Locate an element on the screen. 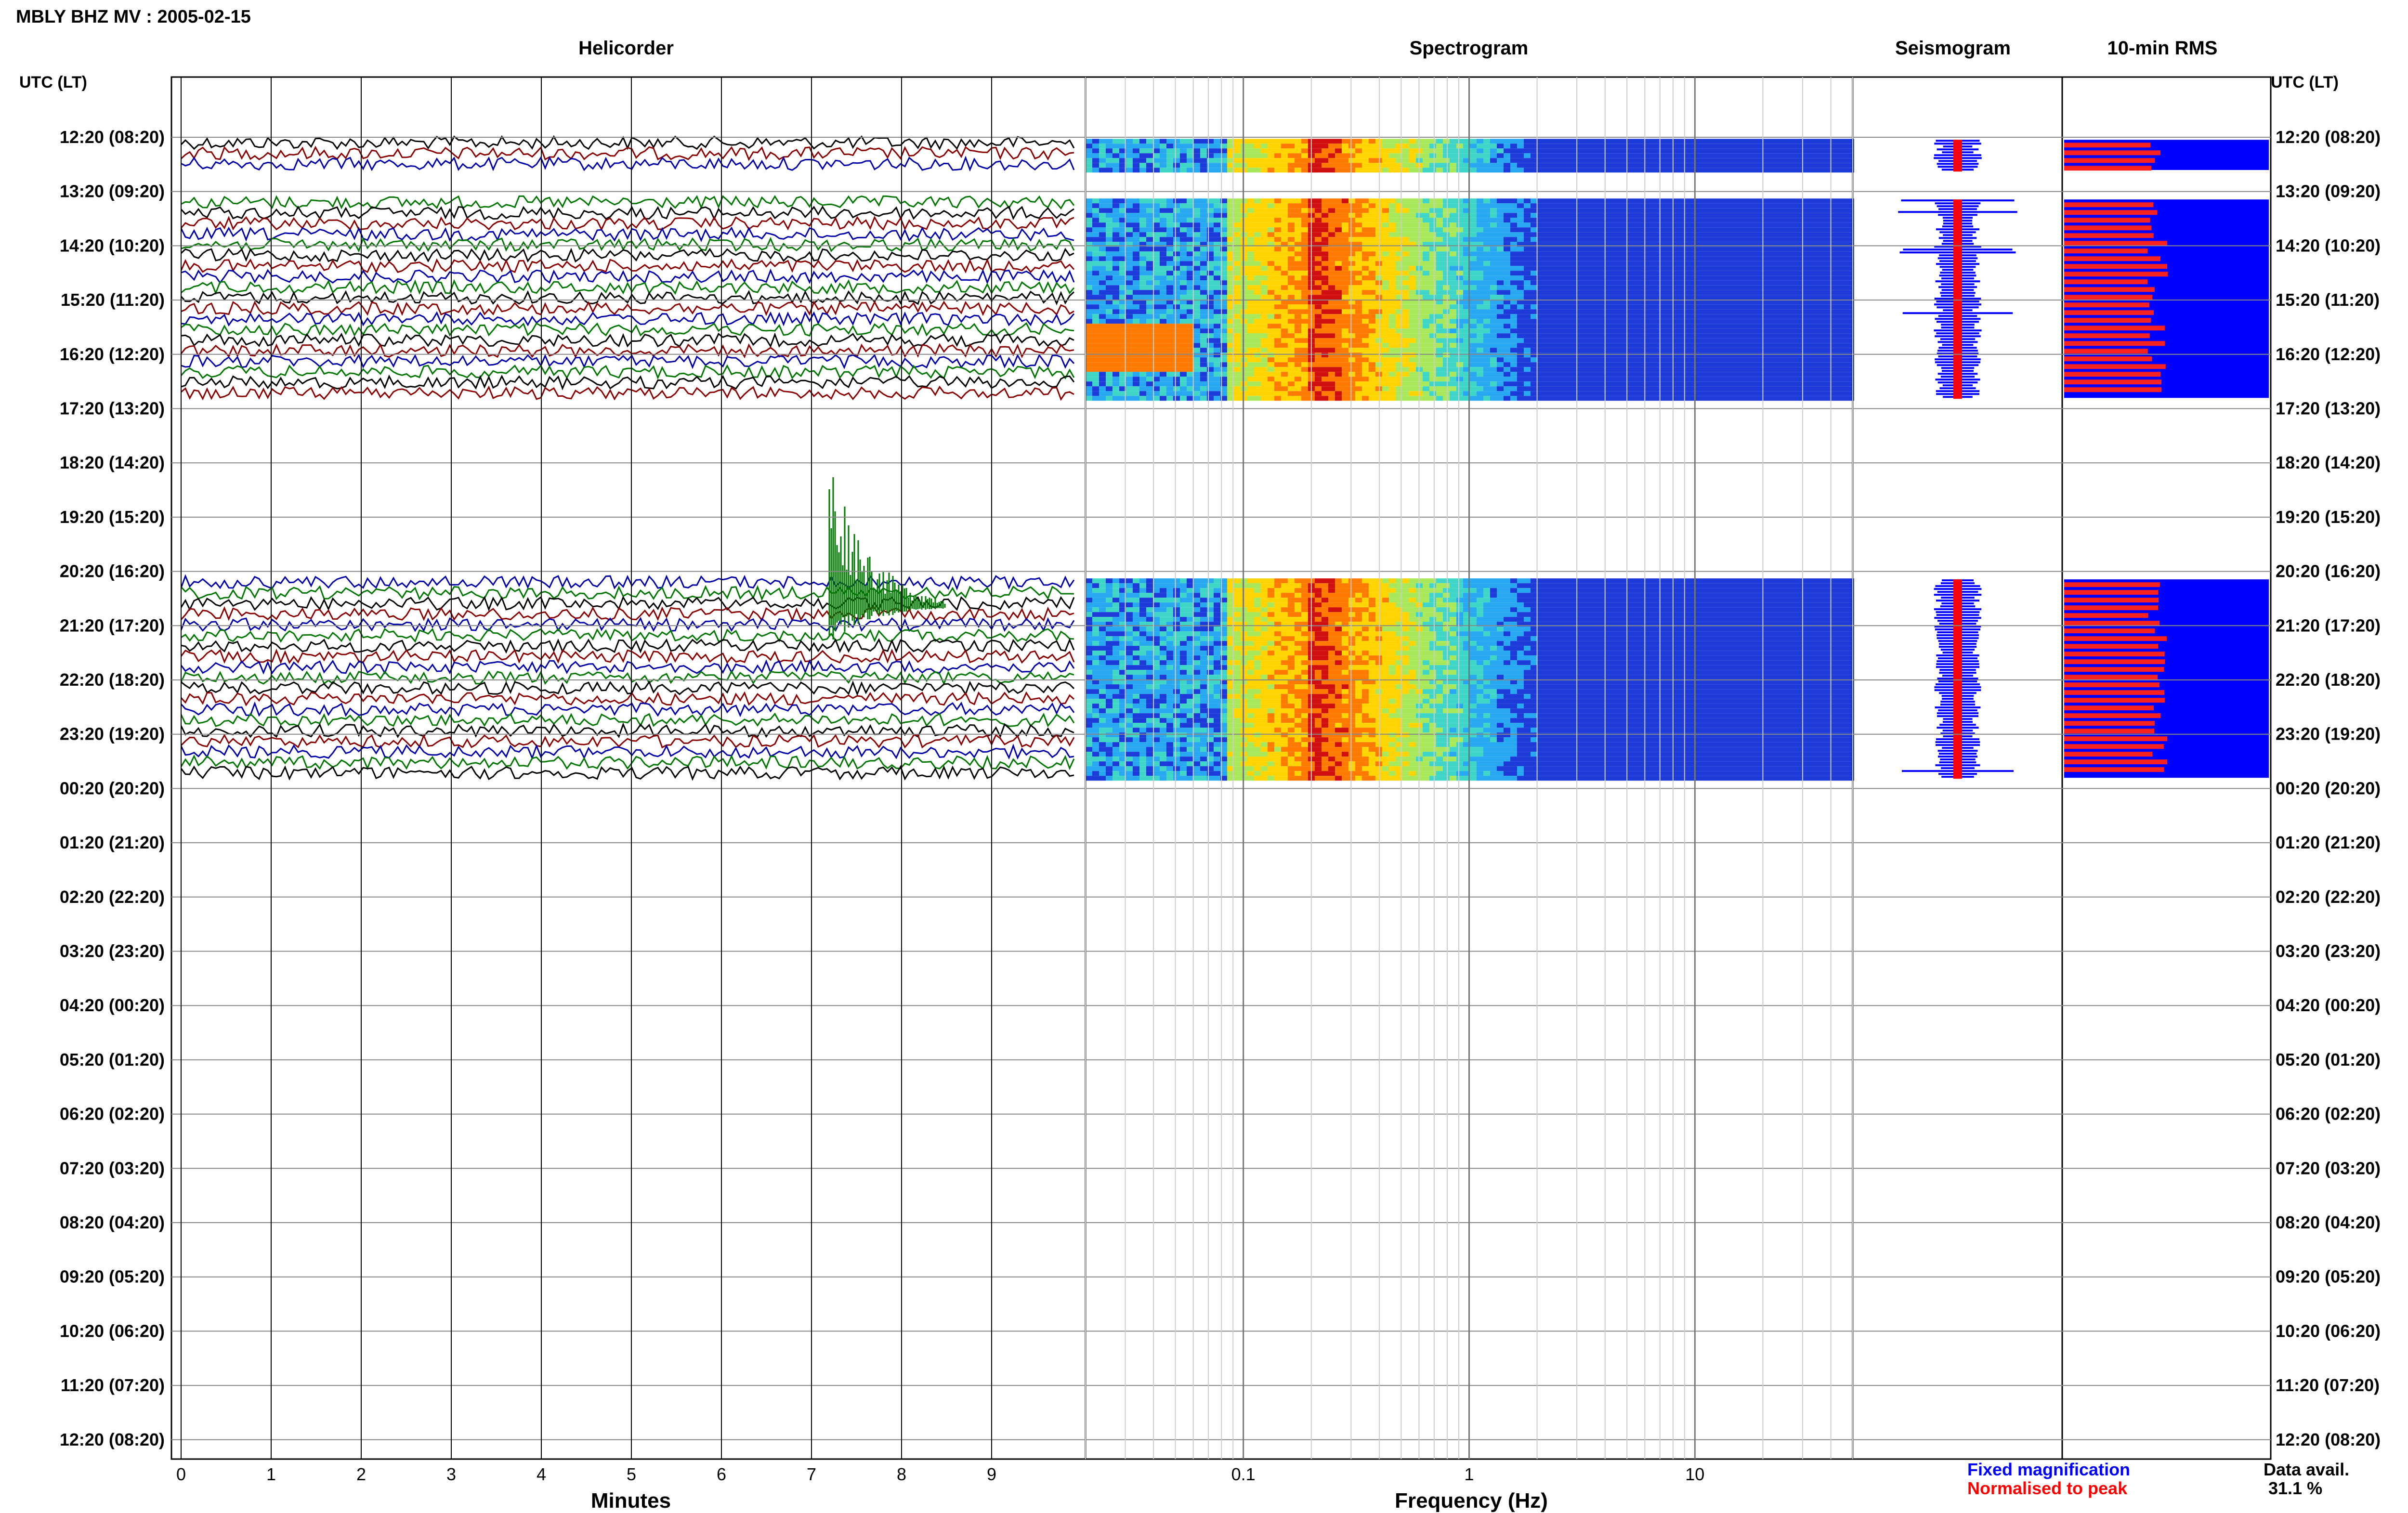 This screenshot has height=1513, width=2408. time-label-right: 02:20 (22:20) is located at coordinates (2328, 897).